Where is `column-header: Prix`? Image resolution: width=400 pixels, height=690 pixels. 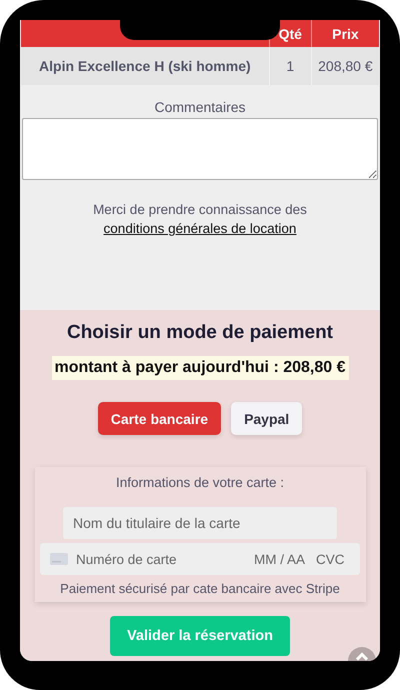 column-header: Prix is located at coordinates (345, 33).